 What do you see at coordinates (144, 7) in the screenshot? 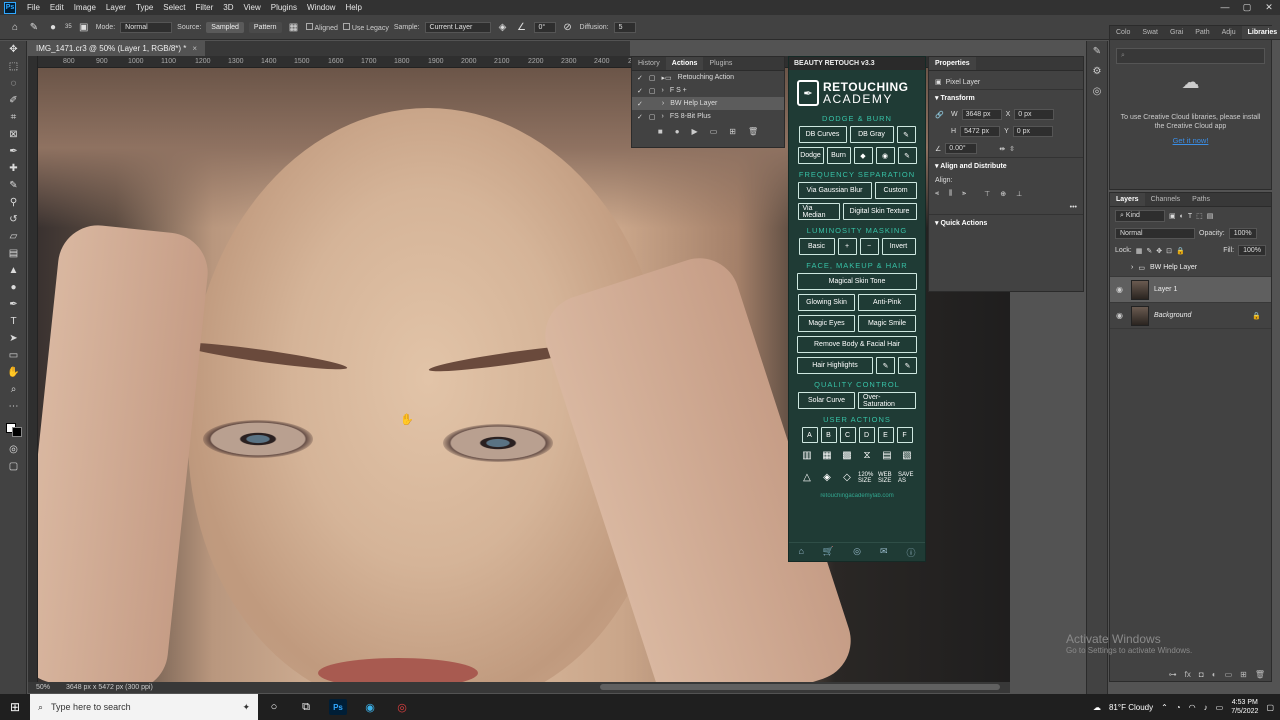
I see `menu-type: Type` at bounding box center [144, 7].